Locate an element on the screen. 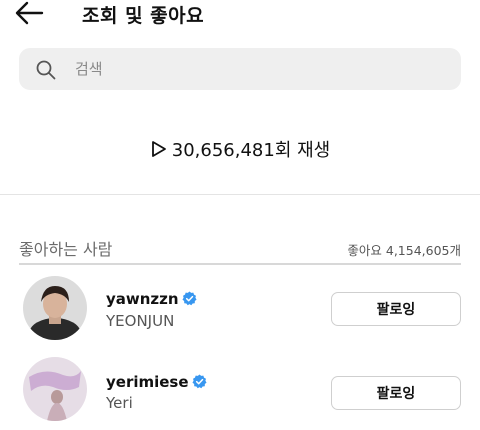  play-count-text: 30,656,481회 재생 is located at coordinates (251, 150).